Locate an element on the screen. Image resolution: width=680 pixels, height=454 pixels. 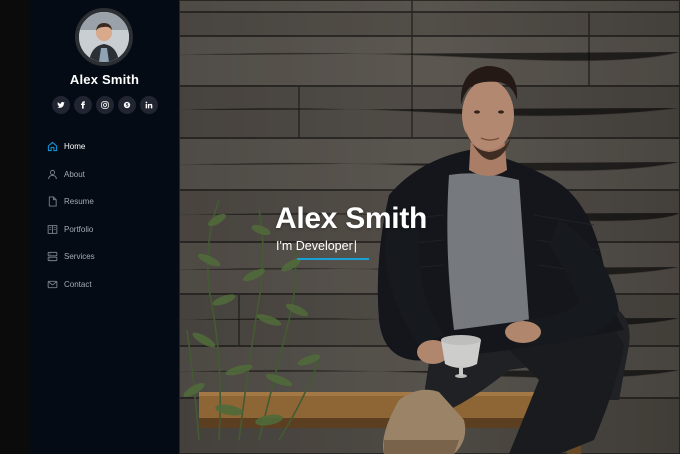
nav-item-contact: Contact is located at coordinates (70, 285).